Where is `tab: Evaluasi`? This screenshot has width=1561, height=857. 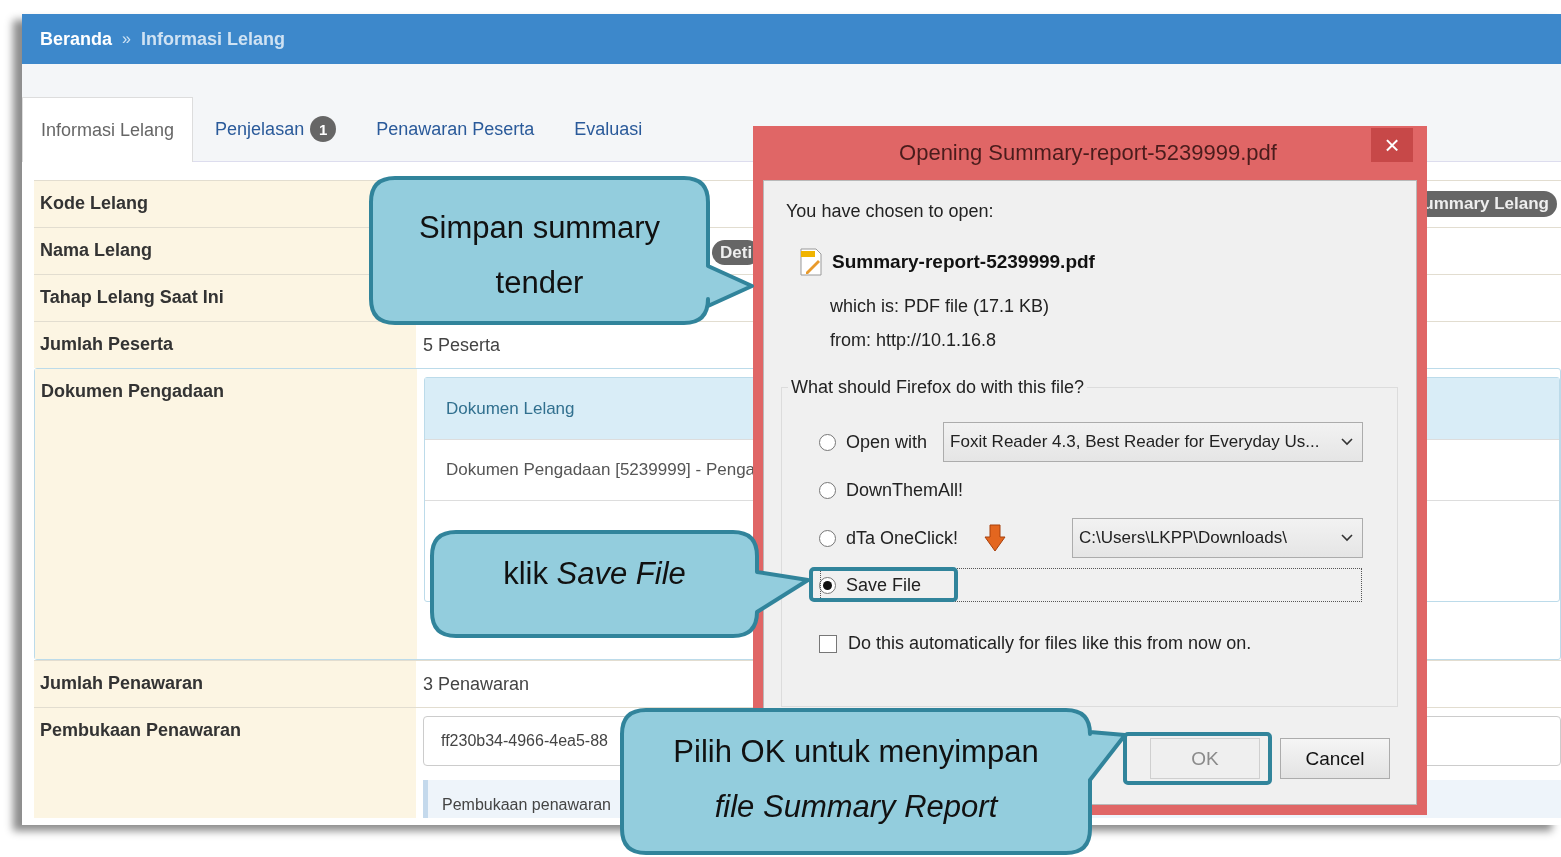
tab: Evaluasi is located at coordinates (608, 129).